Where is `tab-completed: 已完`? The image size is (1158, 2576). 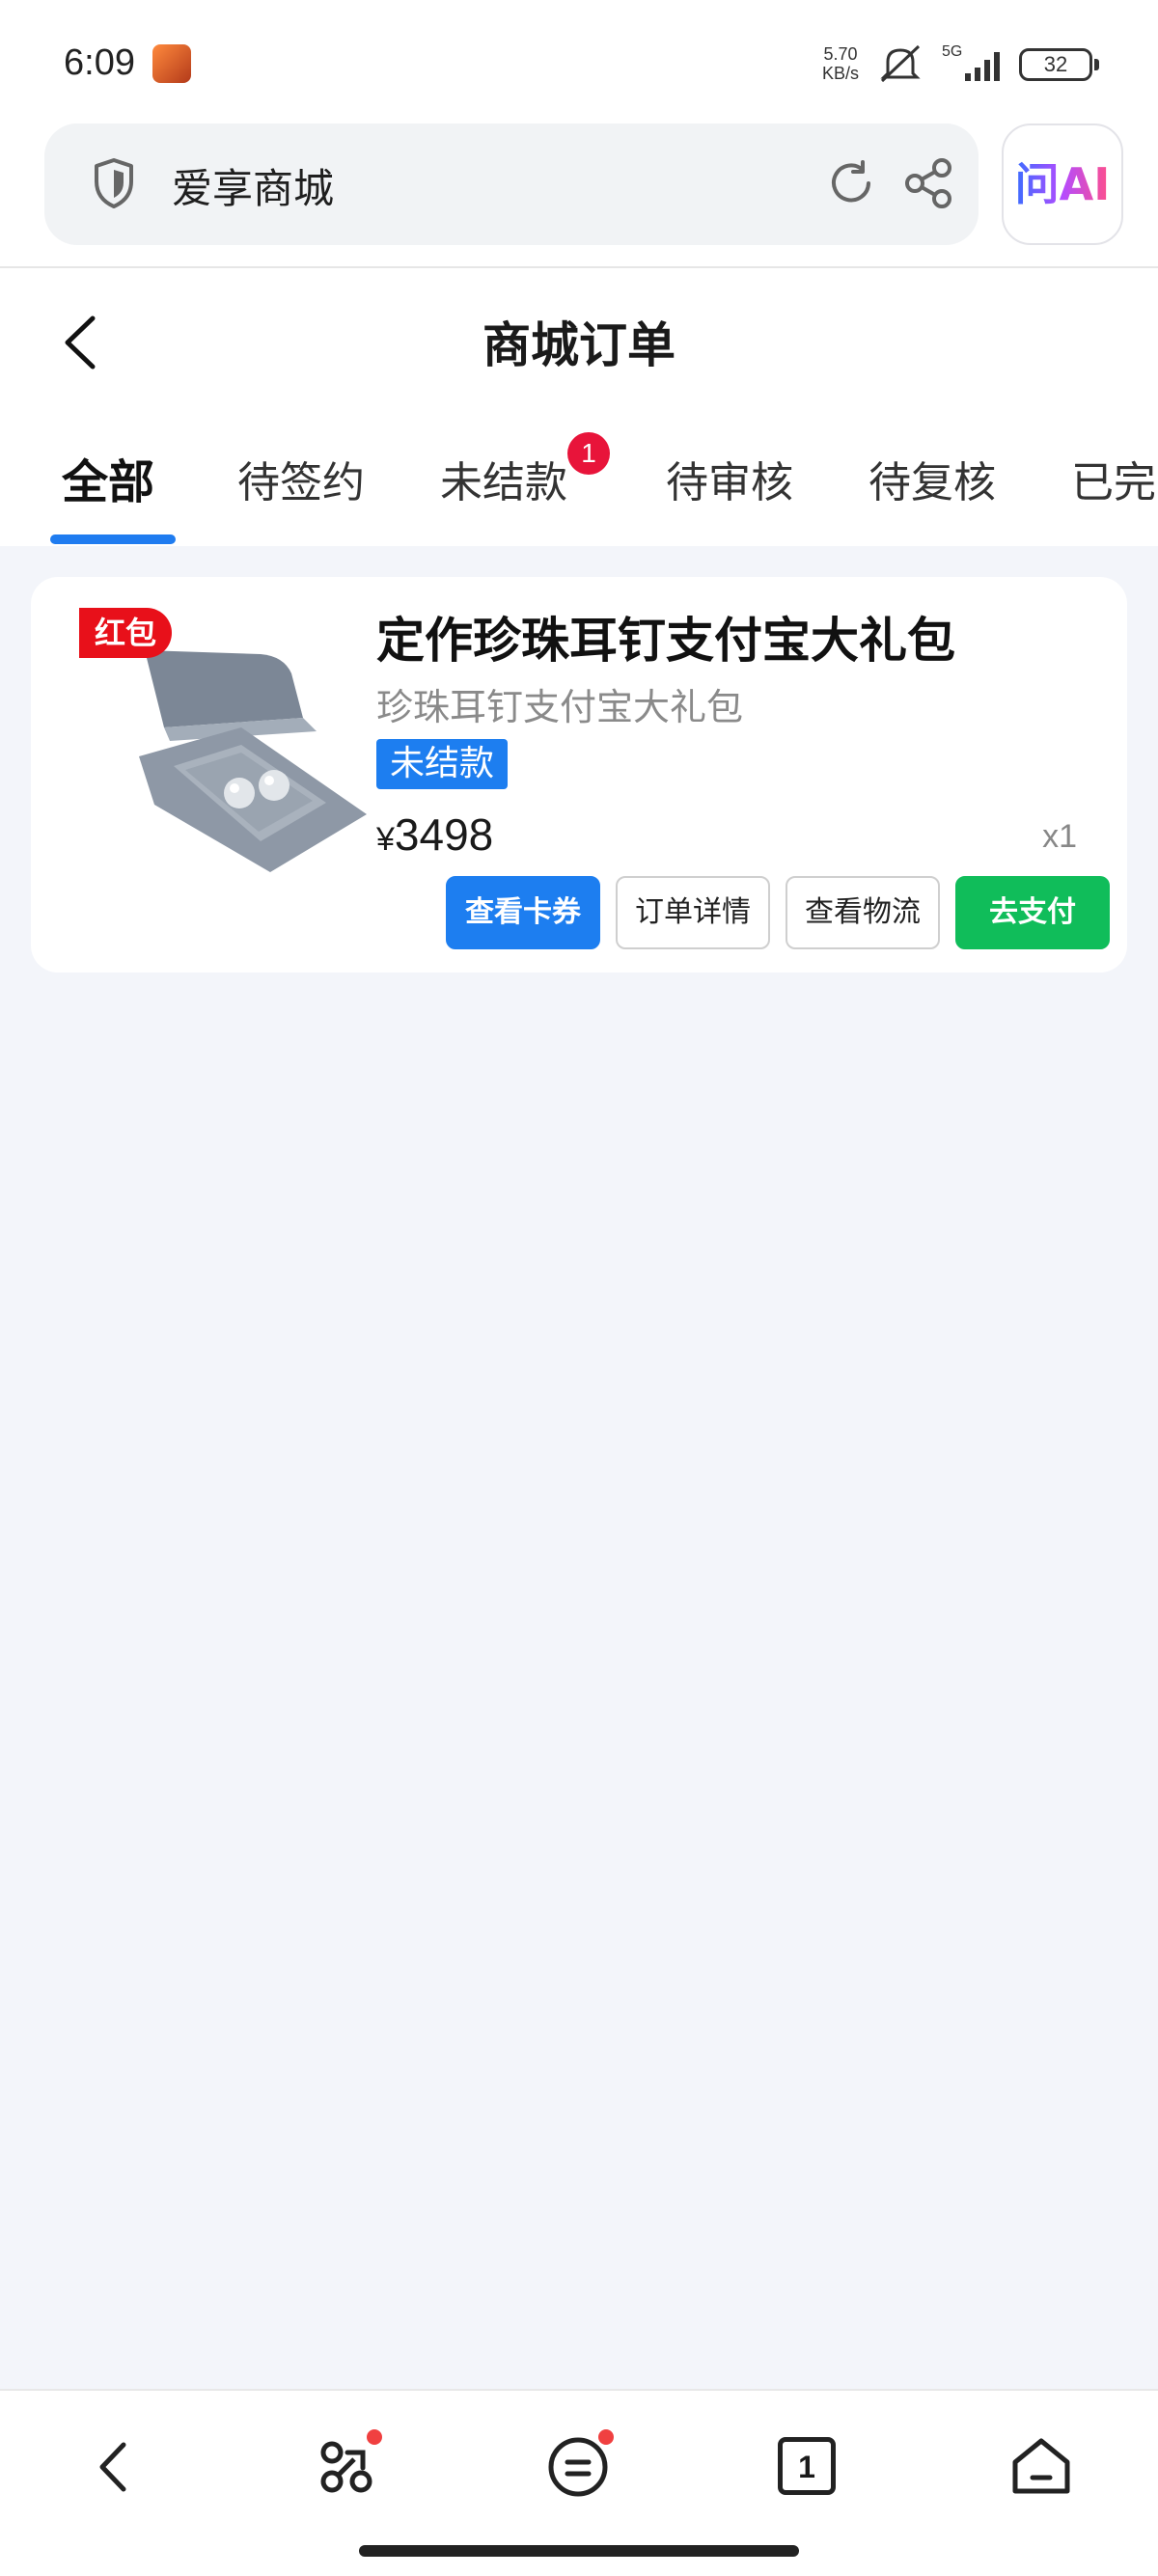
tab-completed: 已完 is located at coordinates (1113, 478).